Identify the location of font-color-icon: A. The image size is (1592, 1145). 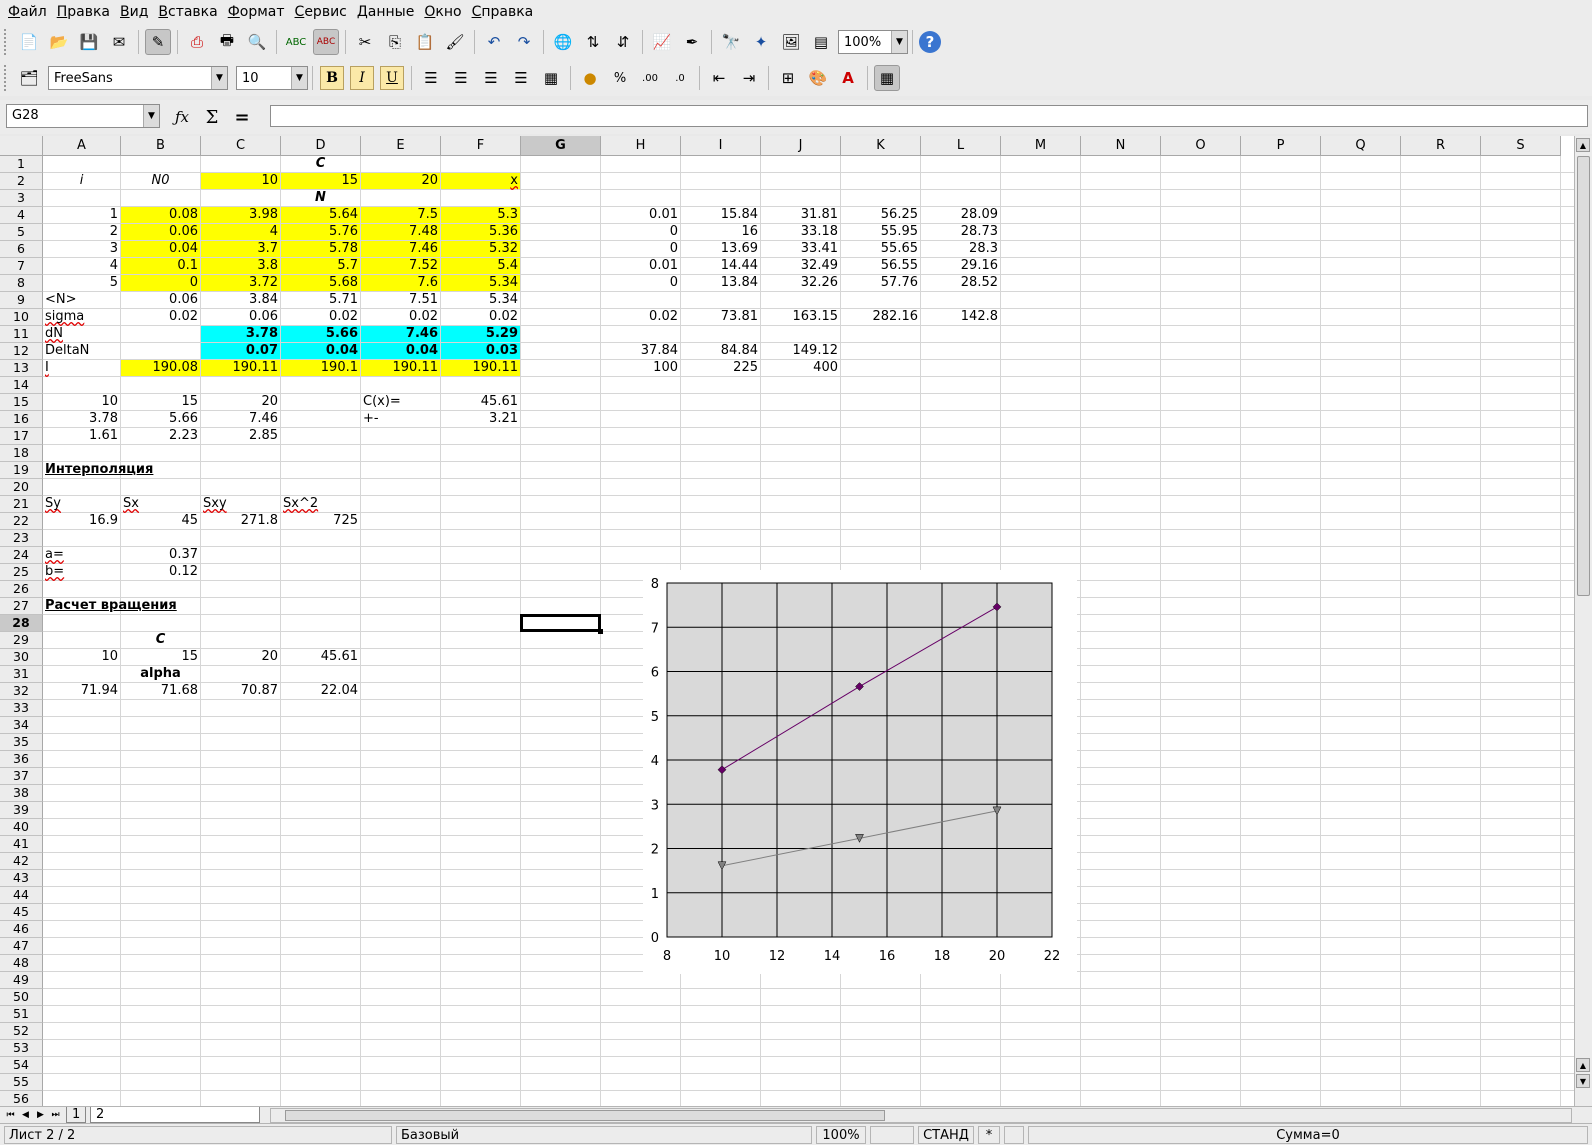
(848, 78).